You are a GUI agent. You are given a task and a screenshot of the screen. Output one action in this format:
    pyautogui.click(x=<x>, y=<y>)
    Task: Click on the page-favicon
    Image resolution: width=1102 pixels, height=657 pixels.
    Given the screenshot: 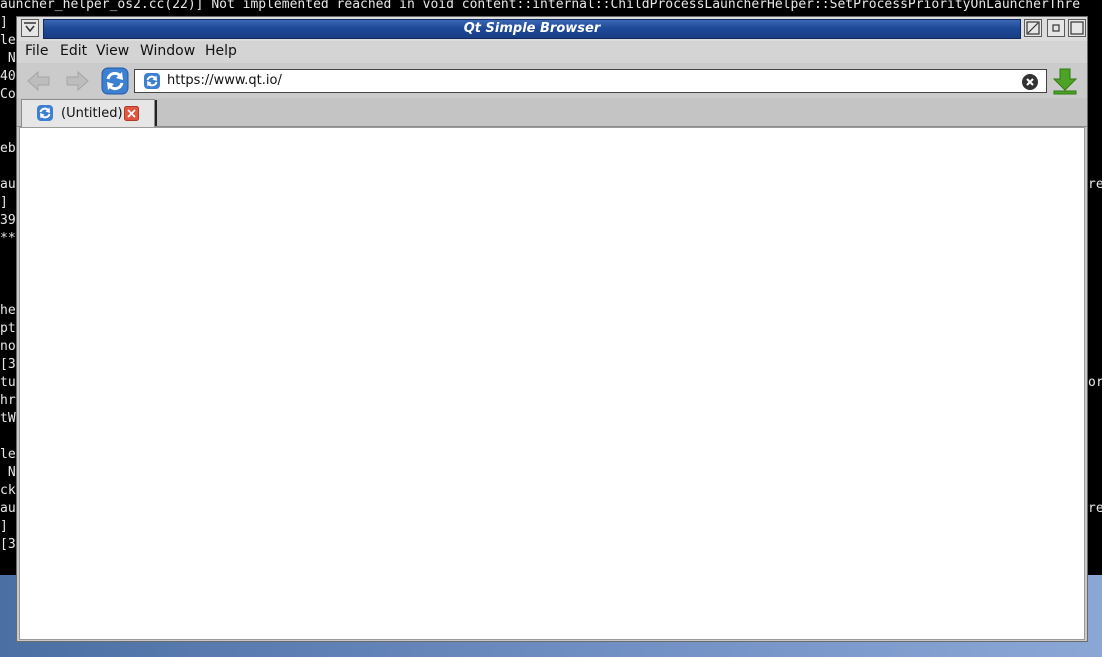 What is the action you would take?
    pyautogui.click(x=152, y=81)
    